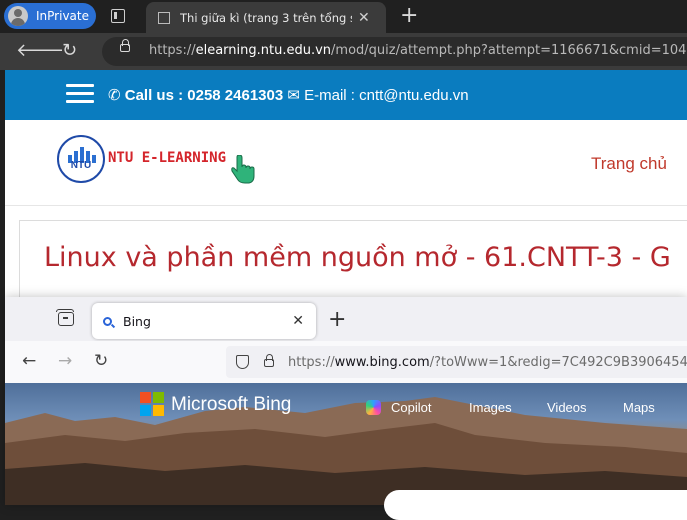 The image size is (687, 520). I want to click on contact-phone: Call us : 0258 2461303, so click(204, 95).